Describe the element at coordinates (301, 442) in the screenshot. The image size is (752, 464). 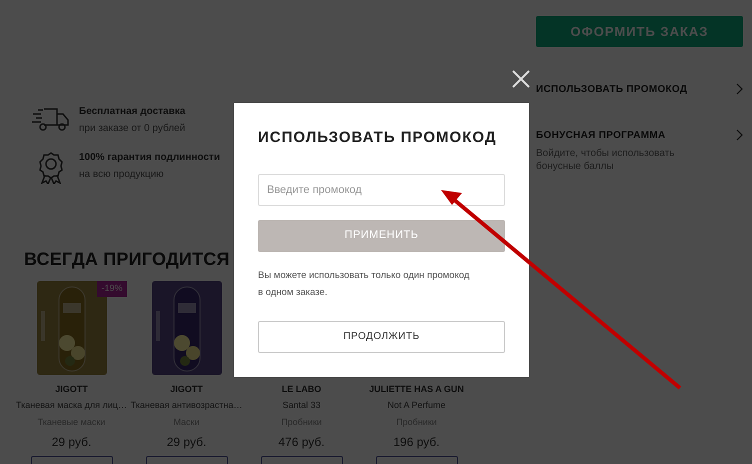
I see `product-price: 476 руб.` at that location.